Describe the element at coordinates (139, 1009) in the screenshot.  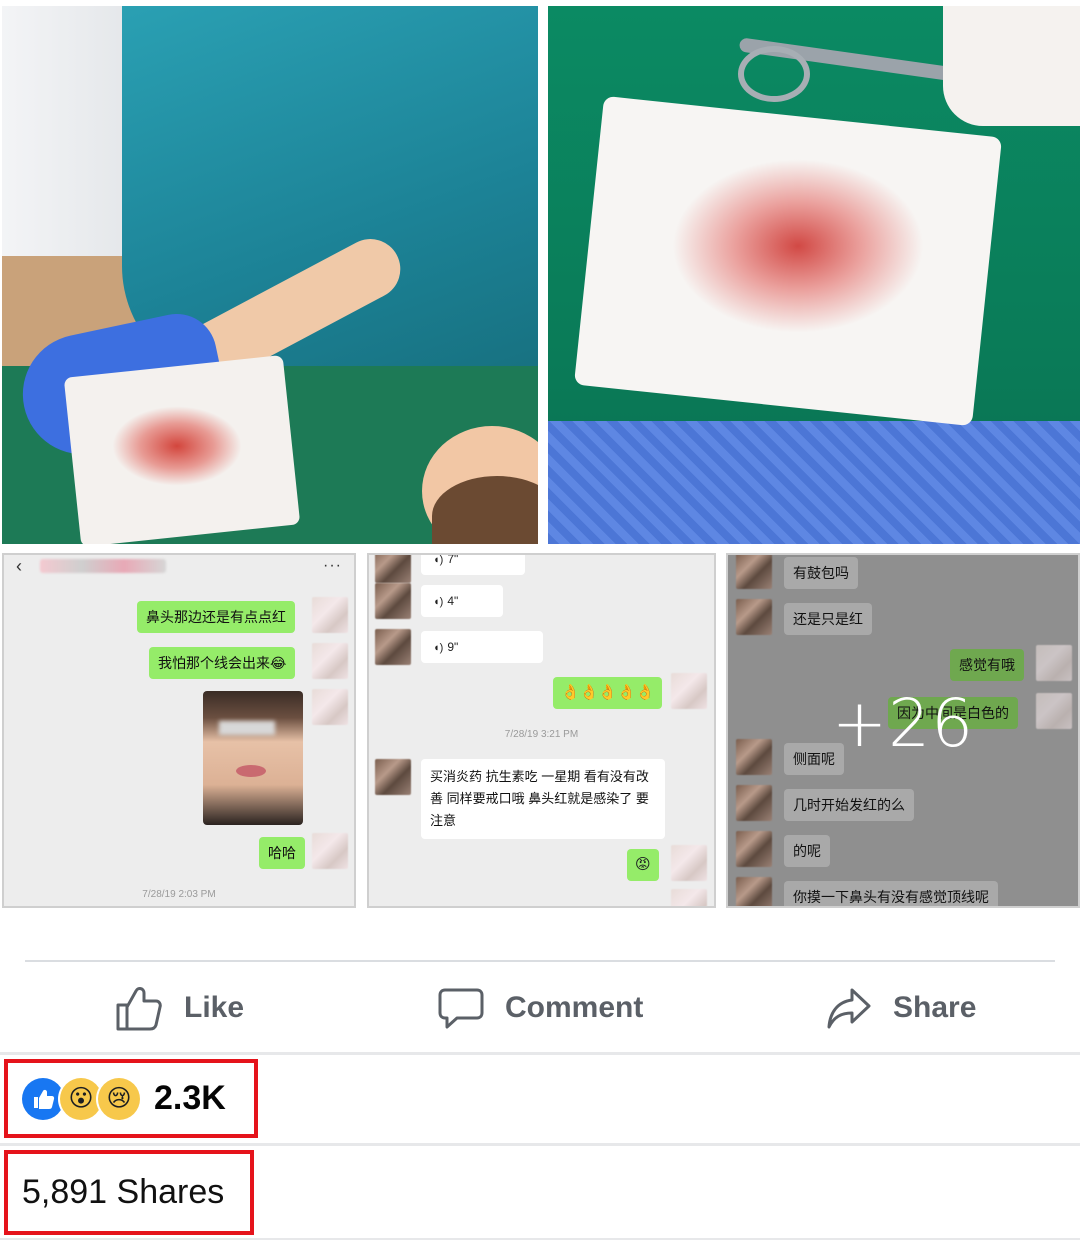
I see `thumbs-up-icon` at that location.